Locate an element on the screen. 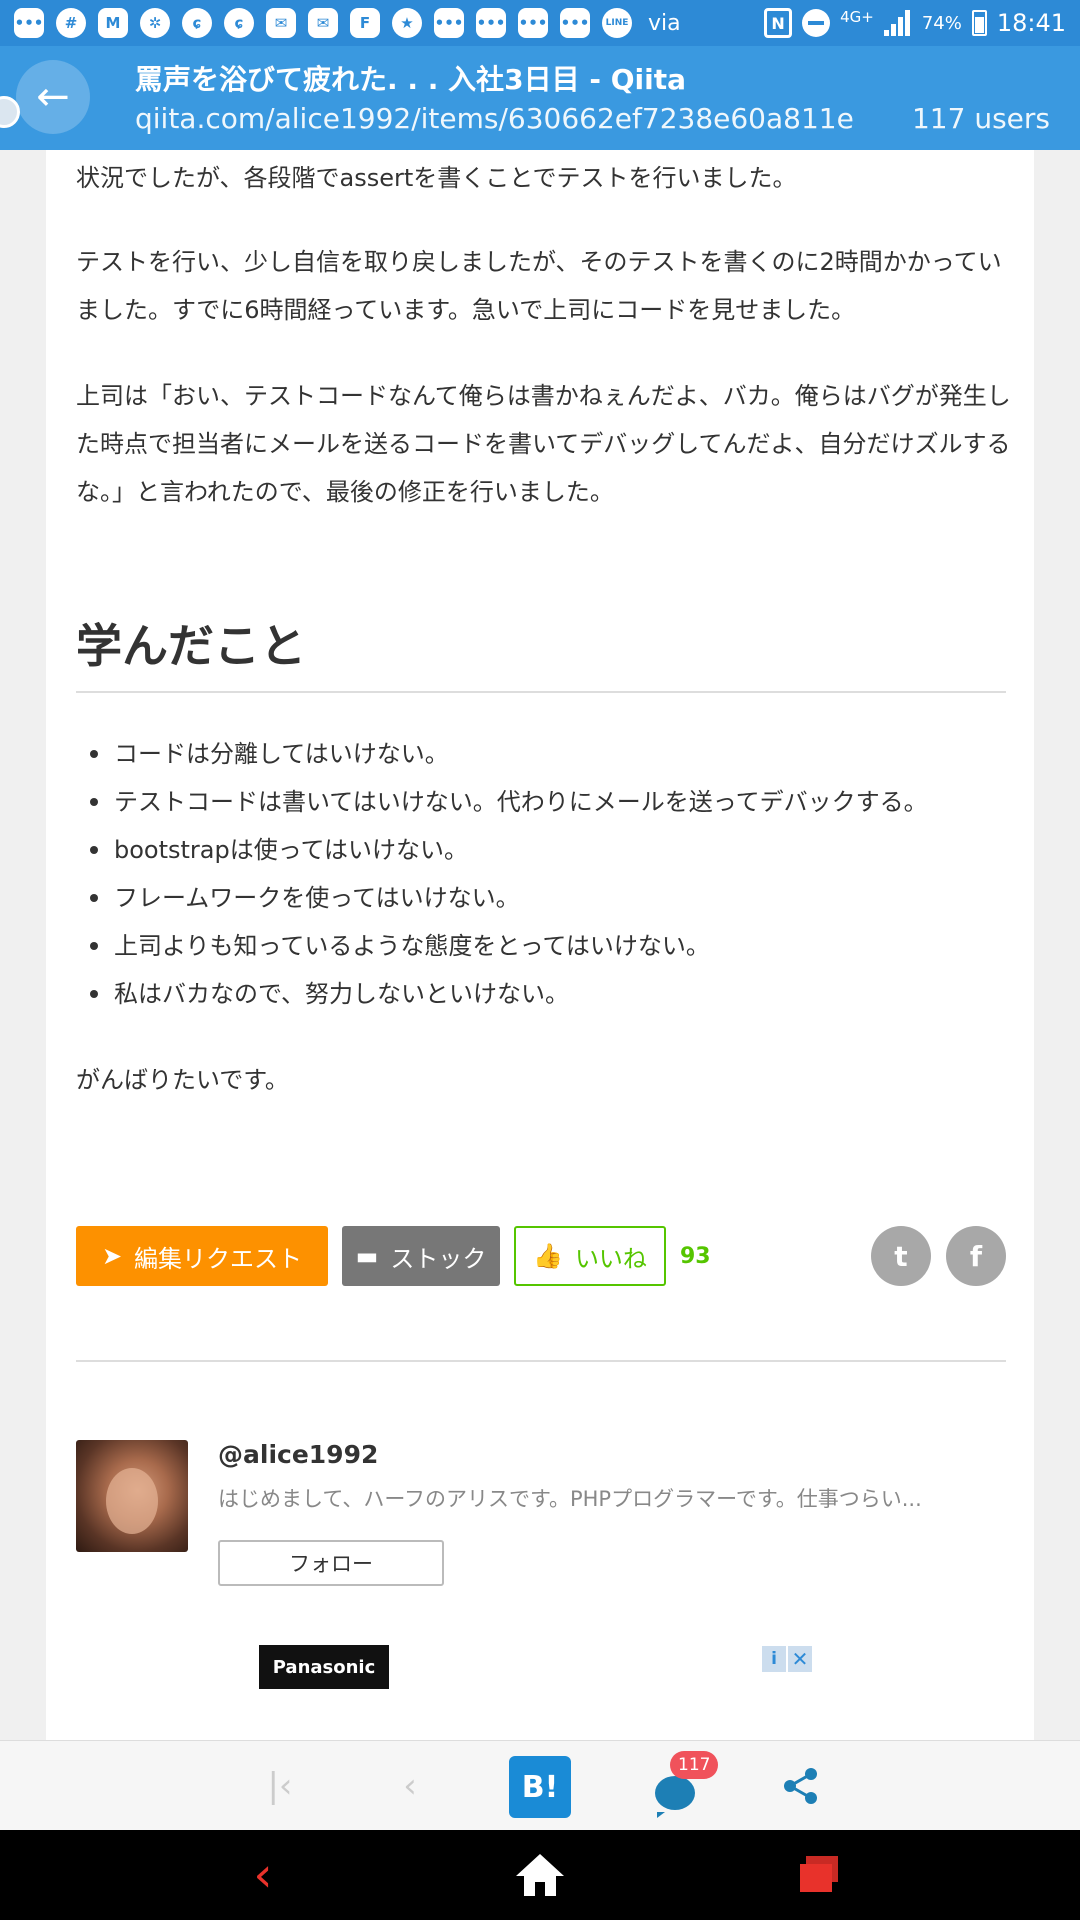 The width and height of the screenshot is (1080, 1920). bookmark-users-count: 117 users is located at coordinates (981, 118).